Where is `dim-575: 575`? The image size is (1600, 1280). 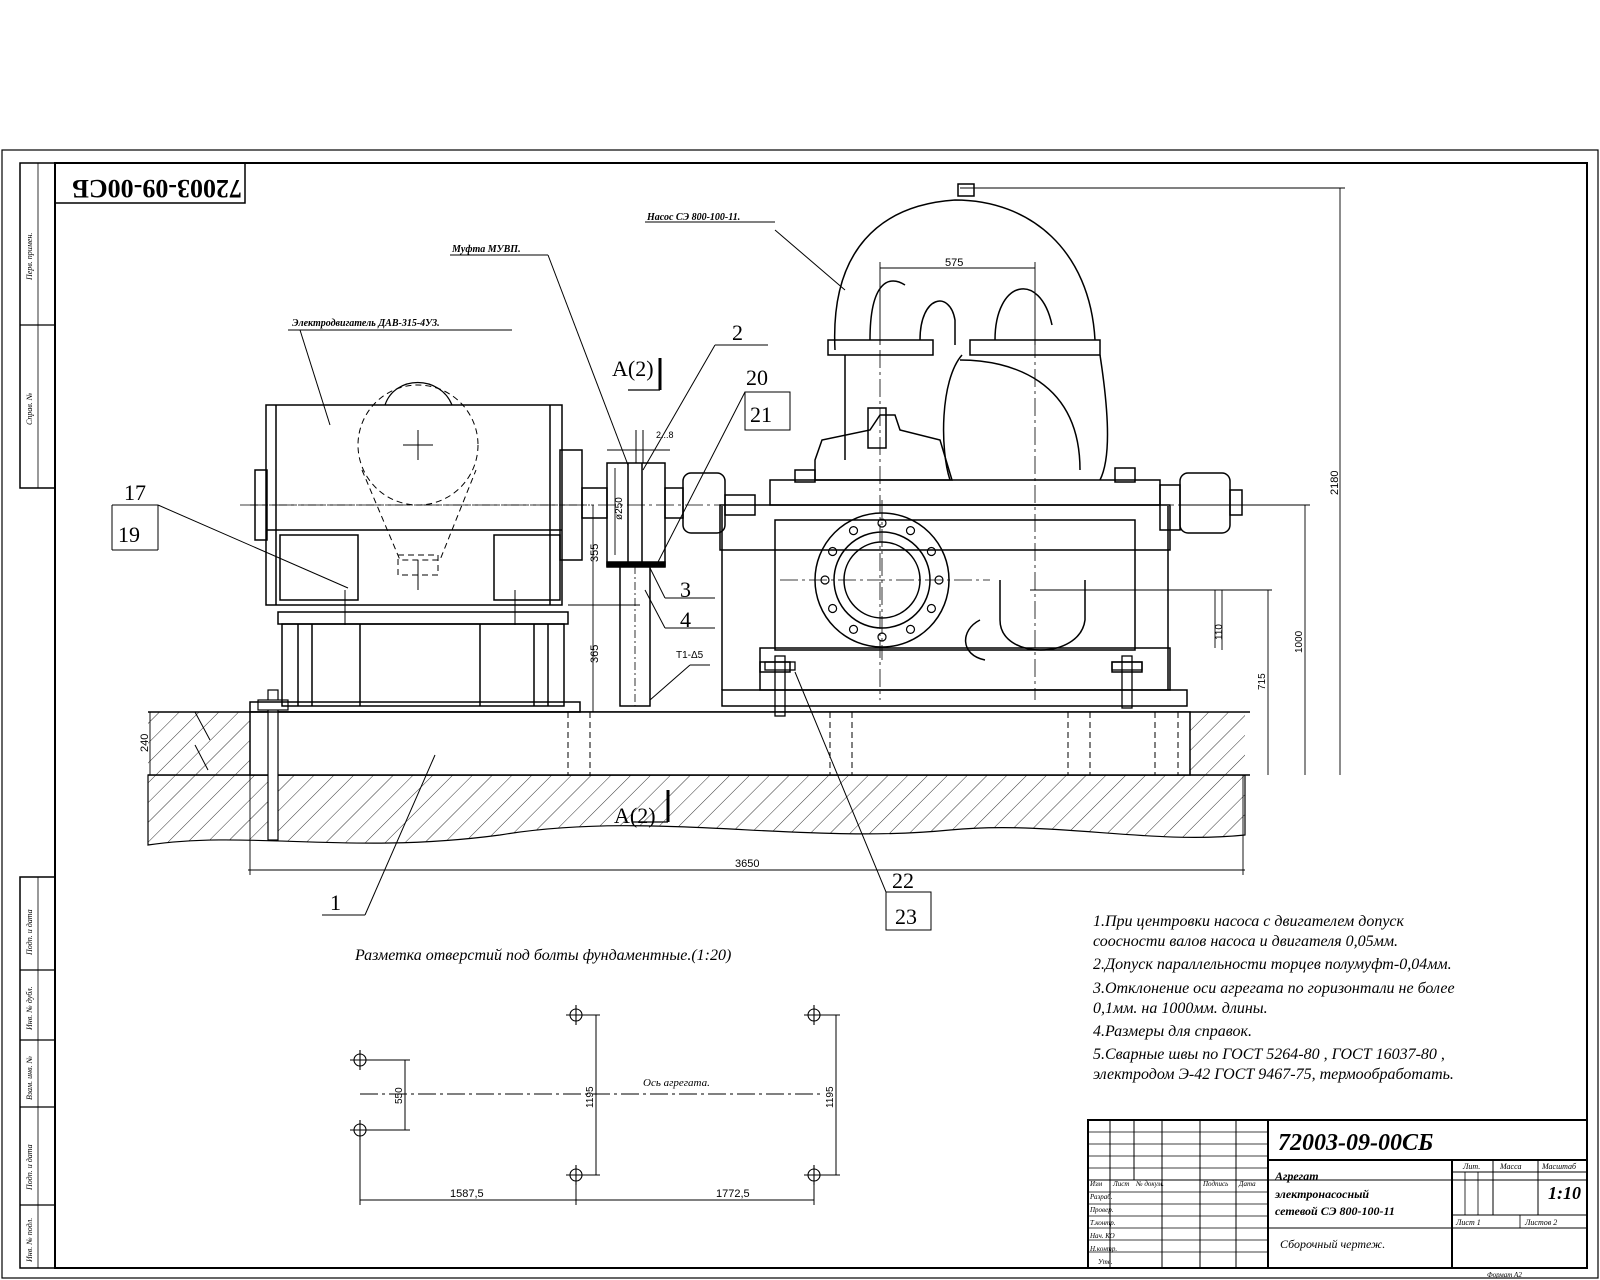
dim-575: 575 is located at coordinates (954, 263).